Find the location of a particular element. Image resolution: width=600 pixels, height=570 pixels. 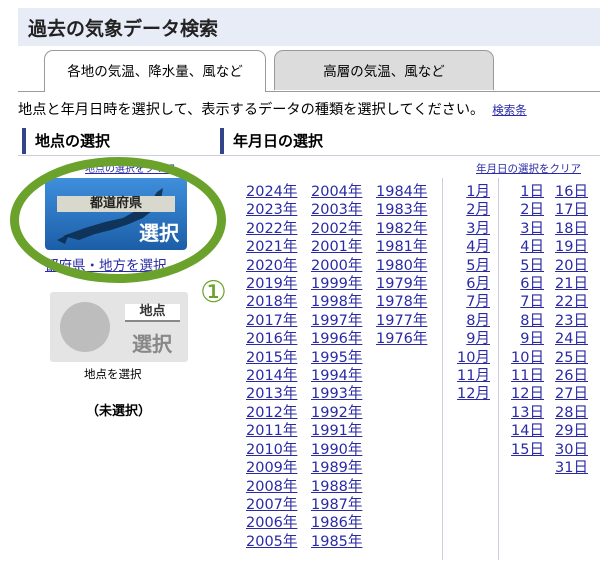

year-link: 1993年 is located at coordinates (336, 394).